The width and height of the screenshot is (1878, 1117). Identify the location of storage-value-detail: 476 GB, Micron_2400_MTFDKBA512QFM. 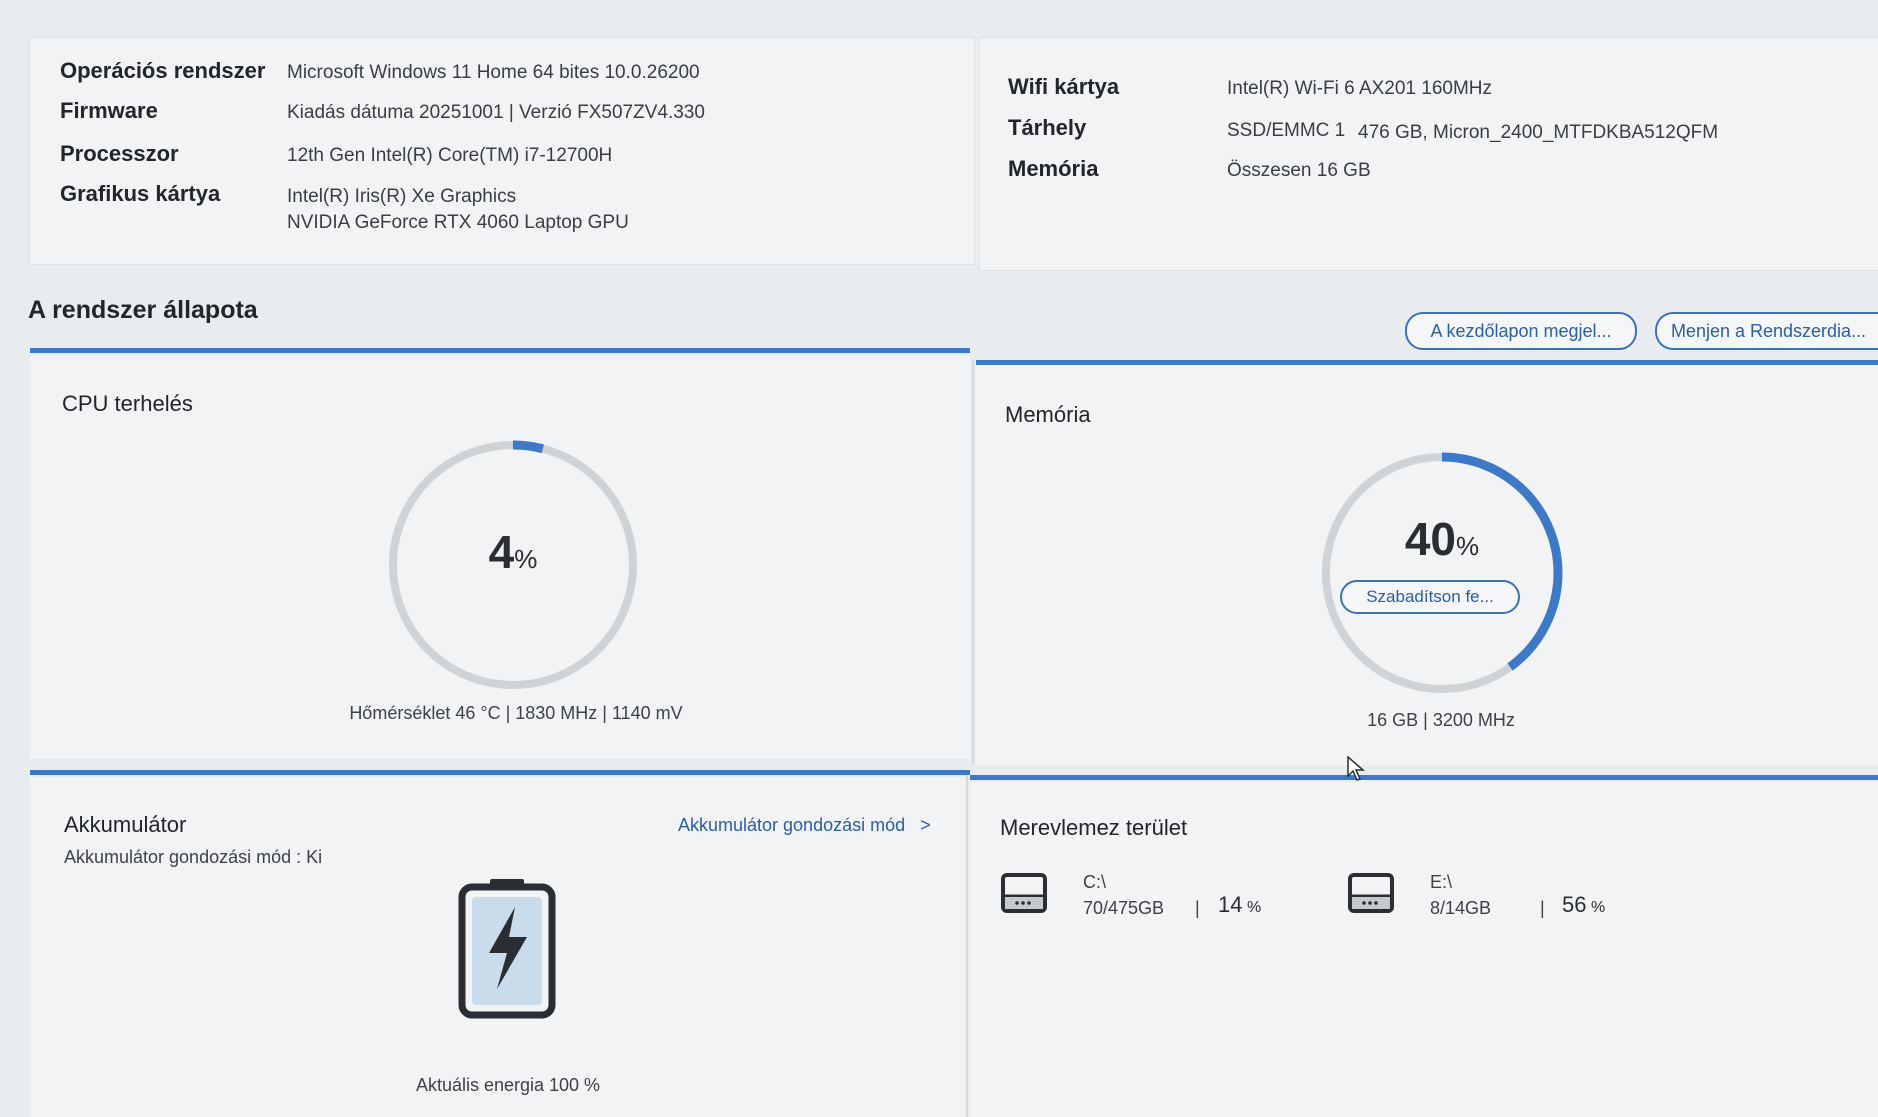
(1538, 132).